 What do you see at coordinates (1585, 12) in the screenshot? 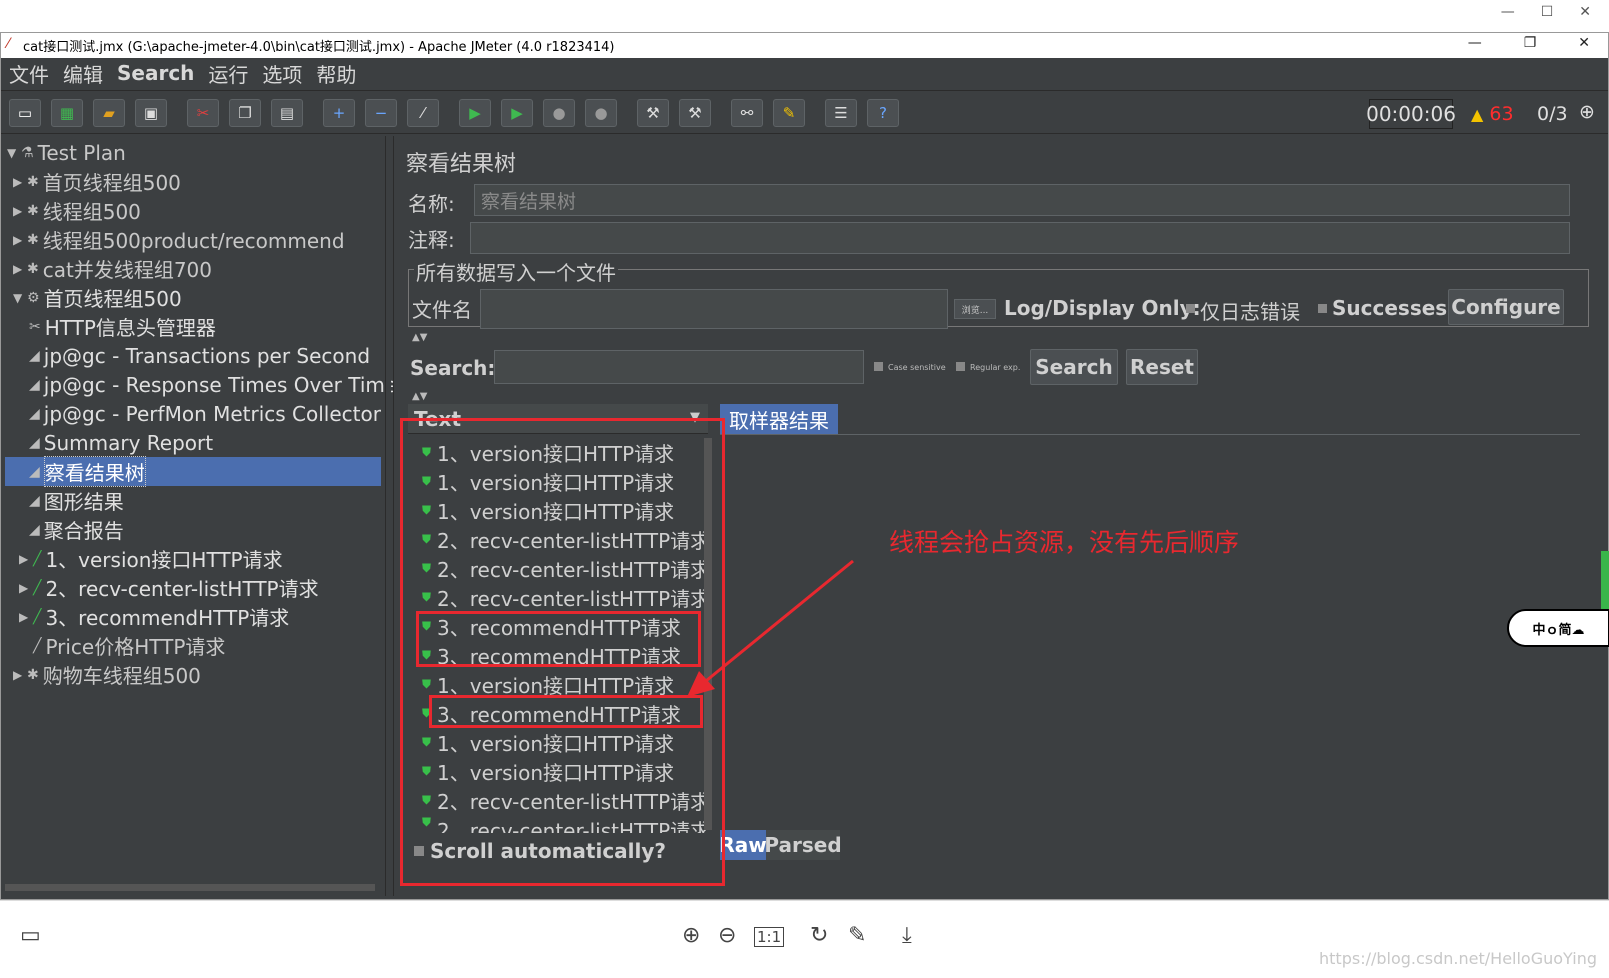
I see `outer-close-button: ✕` at bounding box center [1585, 12].